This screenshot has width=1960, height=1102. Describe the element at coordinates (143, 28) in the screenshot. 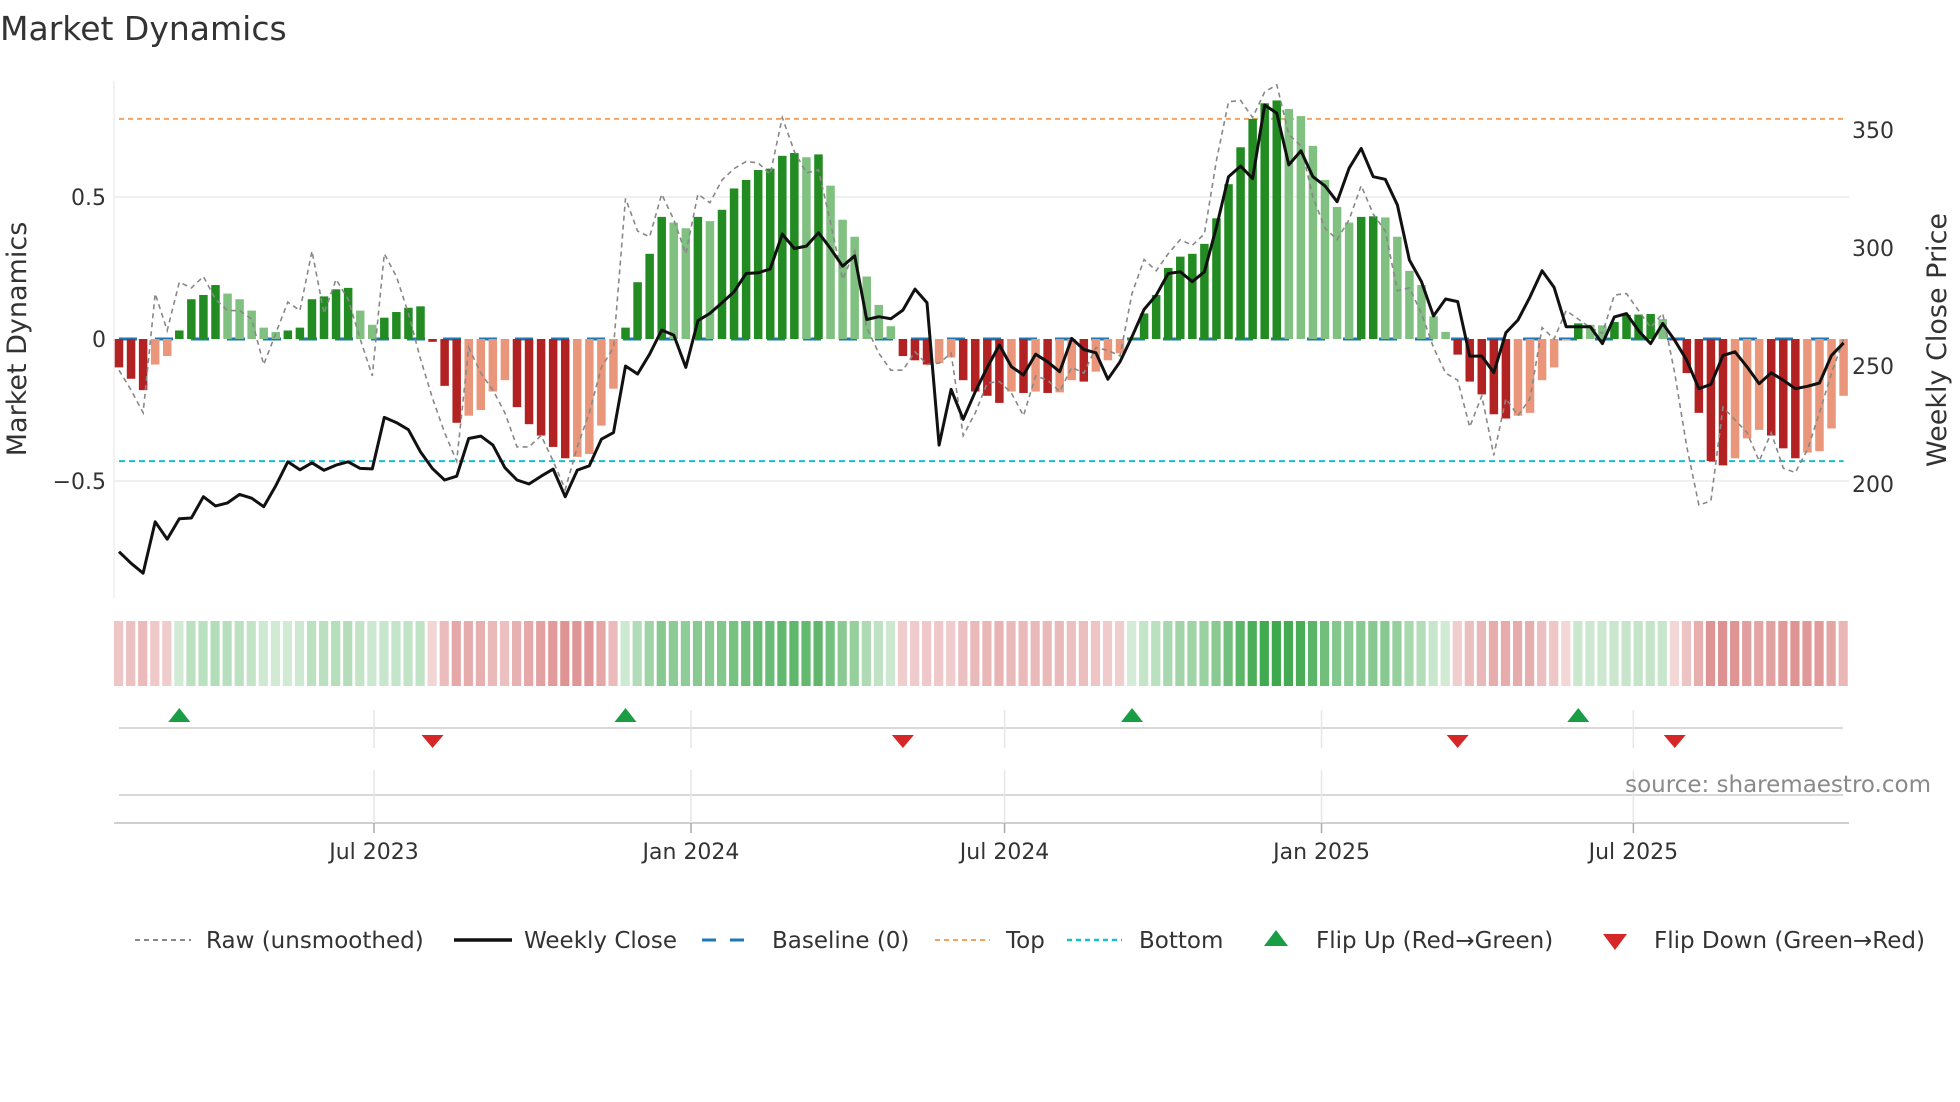

I see `chart-title: Market Dynamics` at that location.